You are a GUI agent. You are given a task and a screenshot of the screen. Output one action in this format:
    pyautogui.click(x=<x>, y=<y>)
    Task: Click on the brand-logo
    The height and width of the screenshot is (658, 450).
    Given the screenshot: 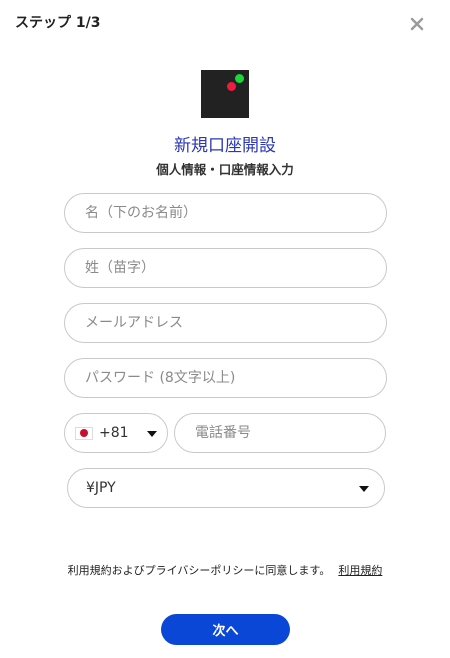 What is the action you would take?
    pyautogui.click(x=225, y=94)
    